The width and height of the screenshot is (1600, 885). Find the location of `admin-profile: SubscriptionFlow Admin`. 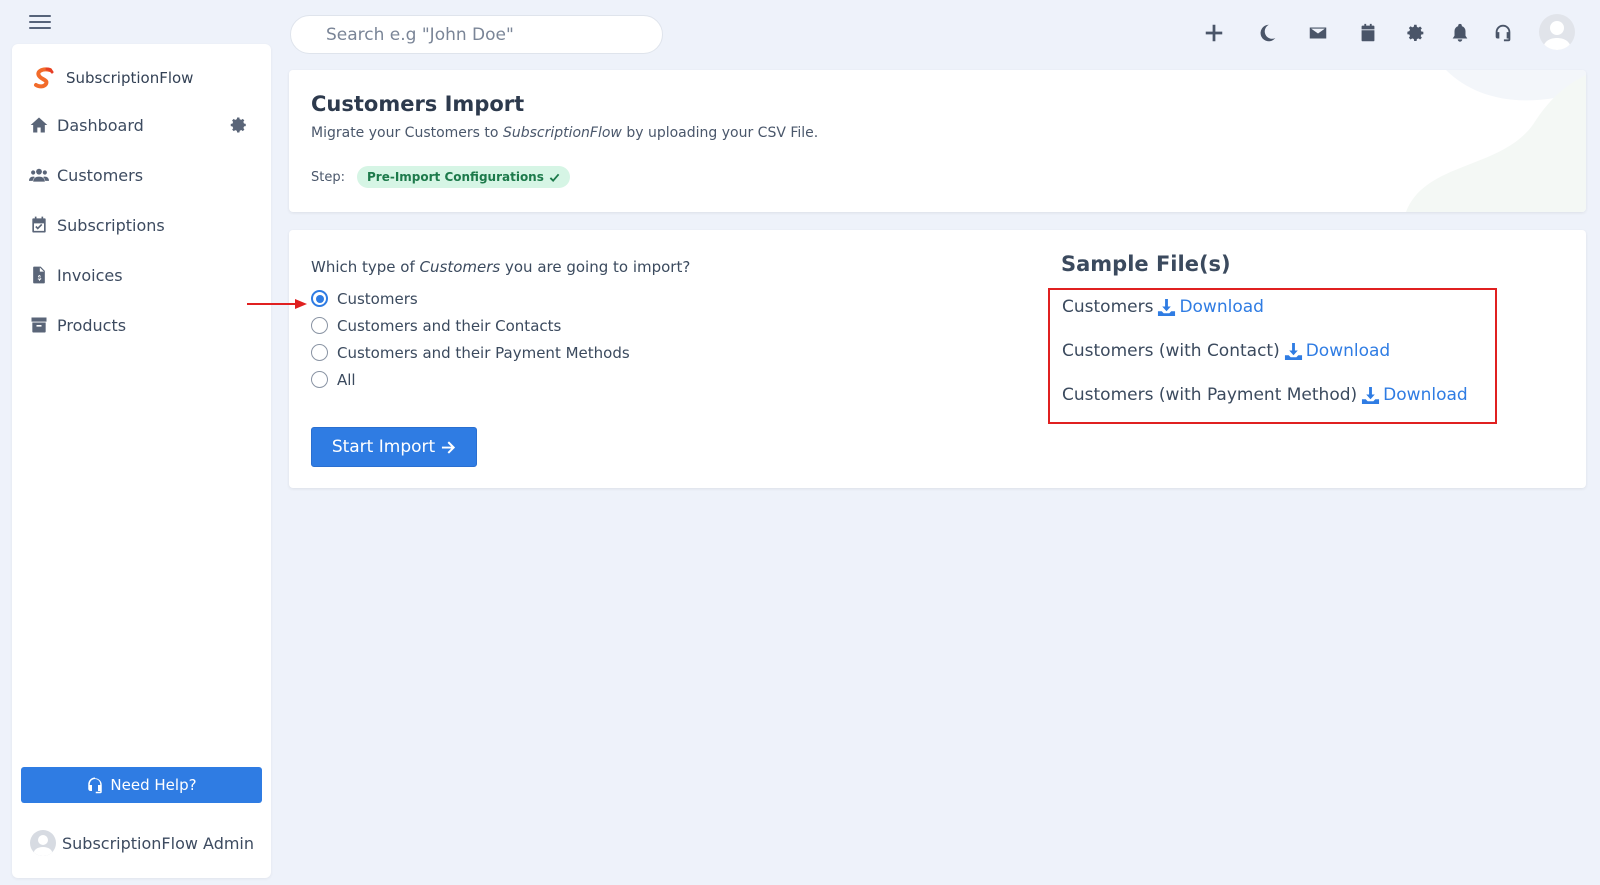

admin-profile: SubscriptionFlow Admin is located at coordinates (142, 843).